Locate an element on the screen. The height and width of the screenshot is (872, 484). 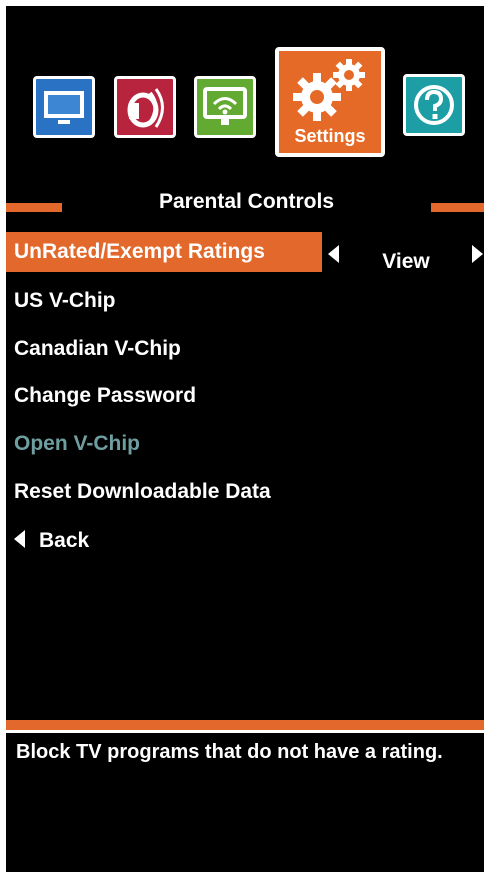
audio-menu-tile is located at coordinates (145, 107).